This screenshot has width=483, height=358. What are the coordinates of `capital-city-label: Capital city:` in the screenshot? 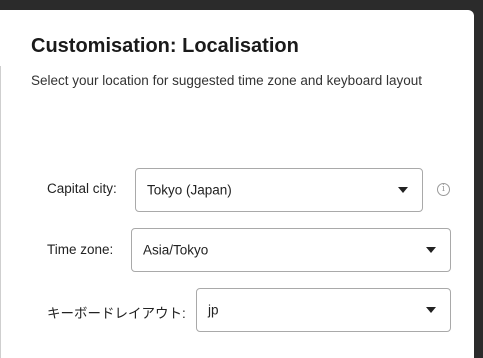 It's located at (82, 188).